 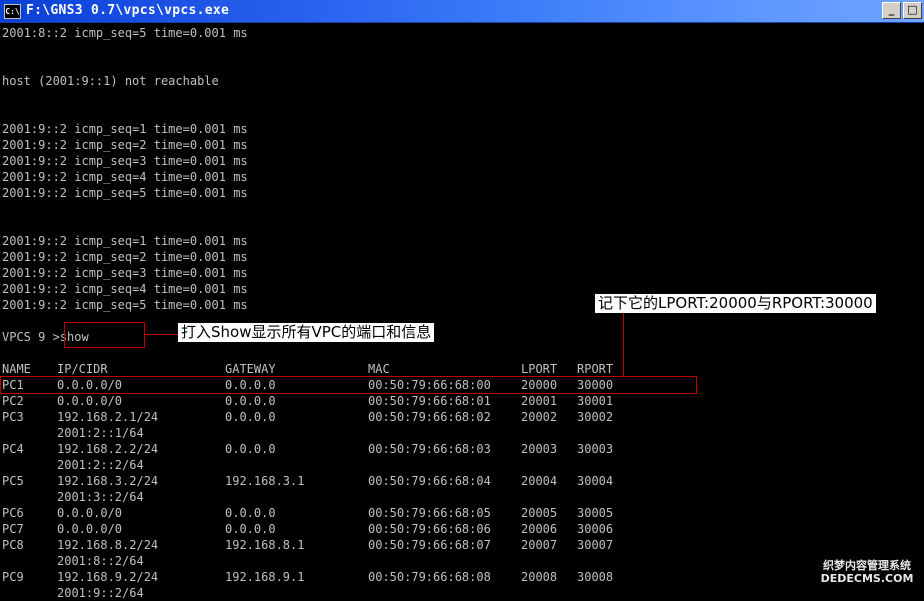 I want to click on table-cell-name: PC3, so click(x=13, y=417).